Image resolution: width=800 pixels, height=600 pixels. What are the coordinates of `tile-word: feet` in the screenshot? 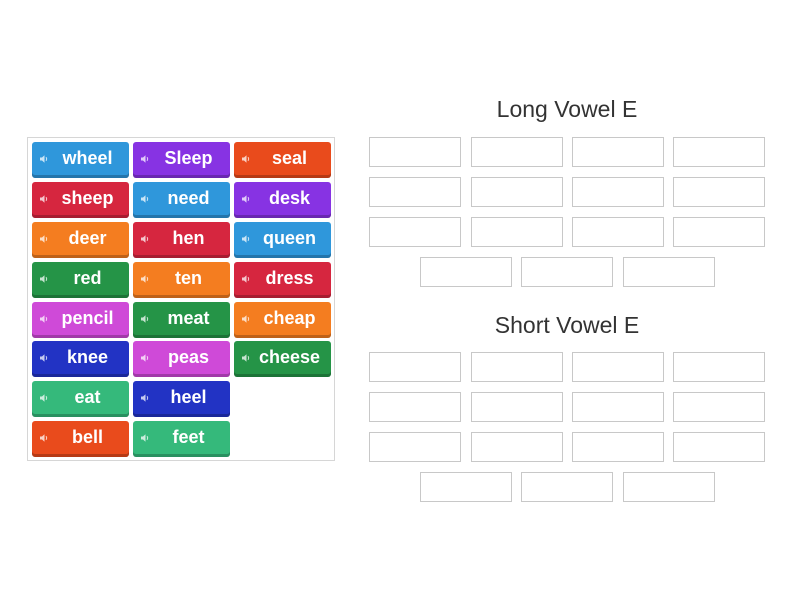 It's located at (188, 437).